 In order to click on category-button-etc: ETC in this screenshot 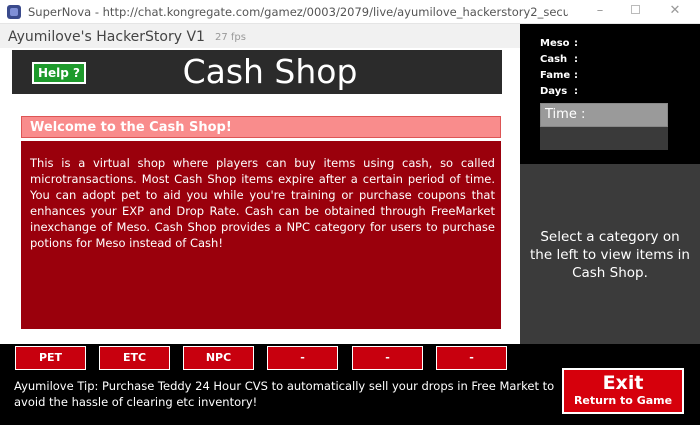, I will do `click(134, 358)`.